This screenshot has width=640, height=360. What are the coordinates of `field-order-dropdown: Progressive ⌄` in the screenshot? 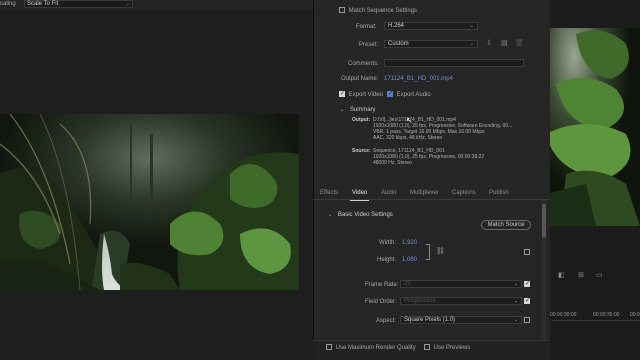 It's located at (461, 301).